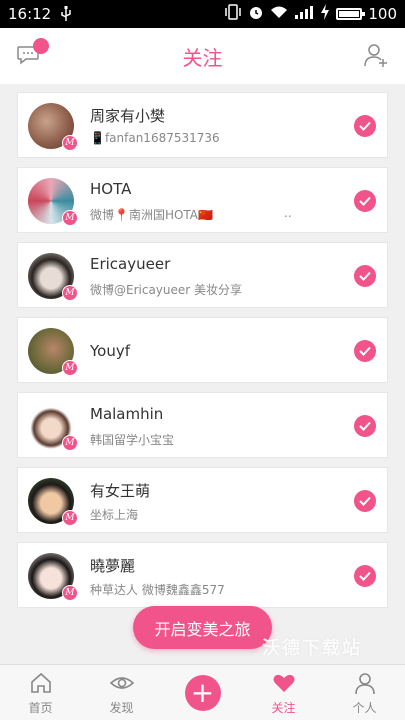 This screenshot has width=405, height=720. What do you see at coordinates (121, 692) in the screenshot?
I see `nav-discover: 发现` at bounding box center [121, 692].